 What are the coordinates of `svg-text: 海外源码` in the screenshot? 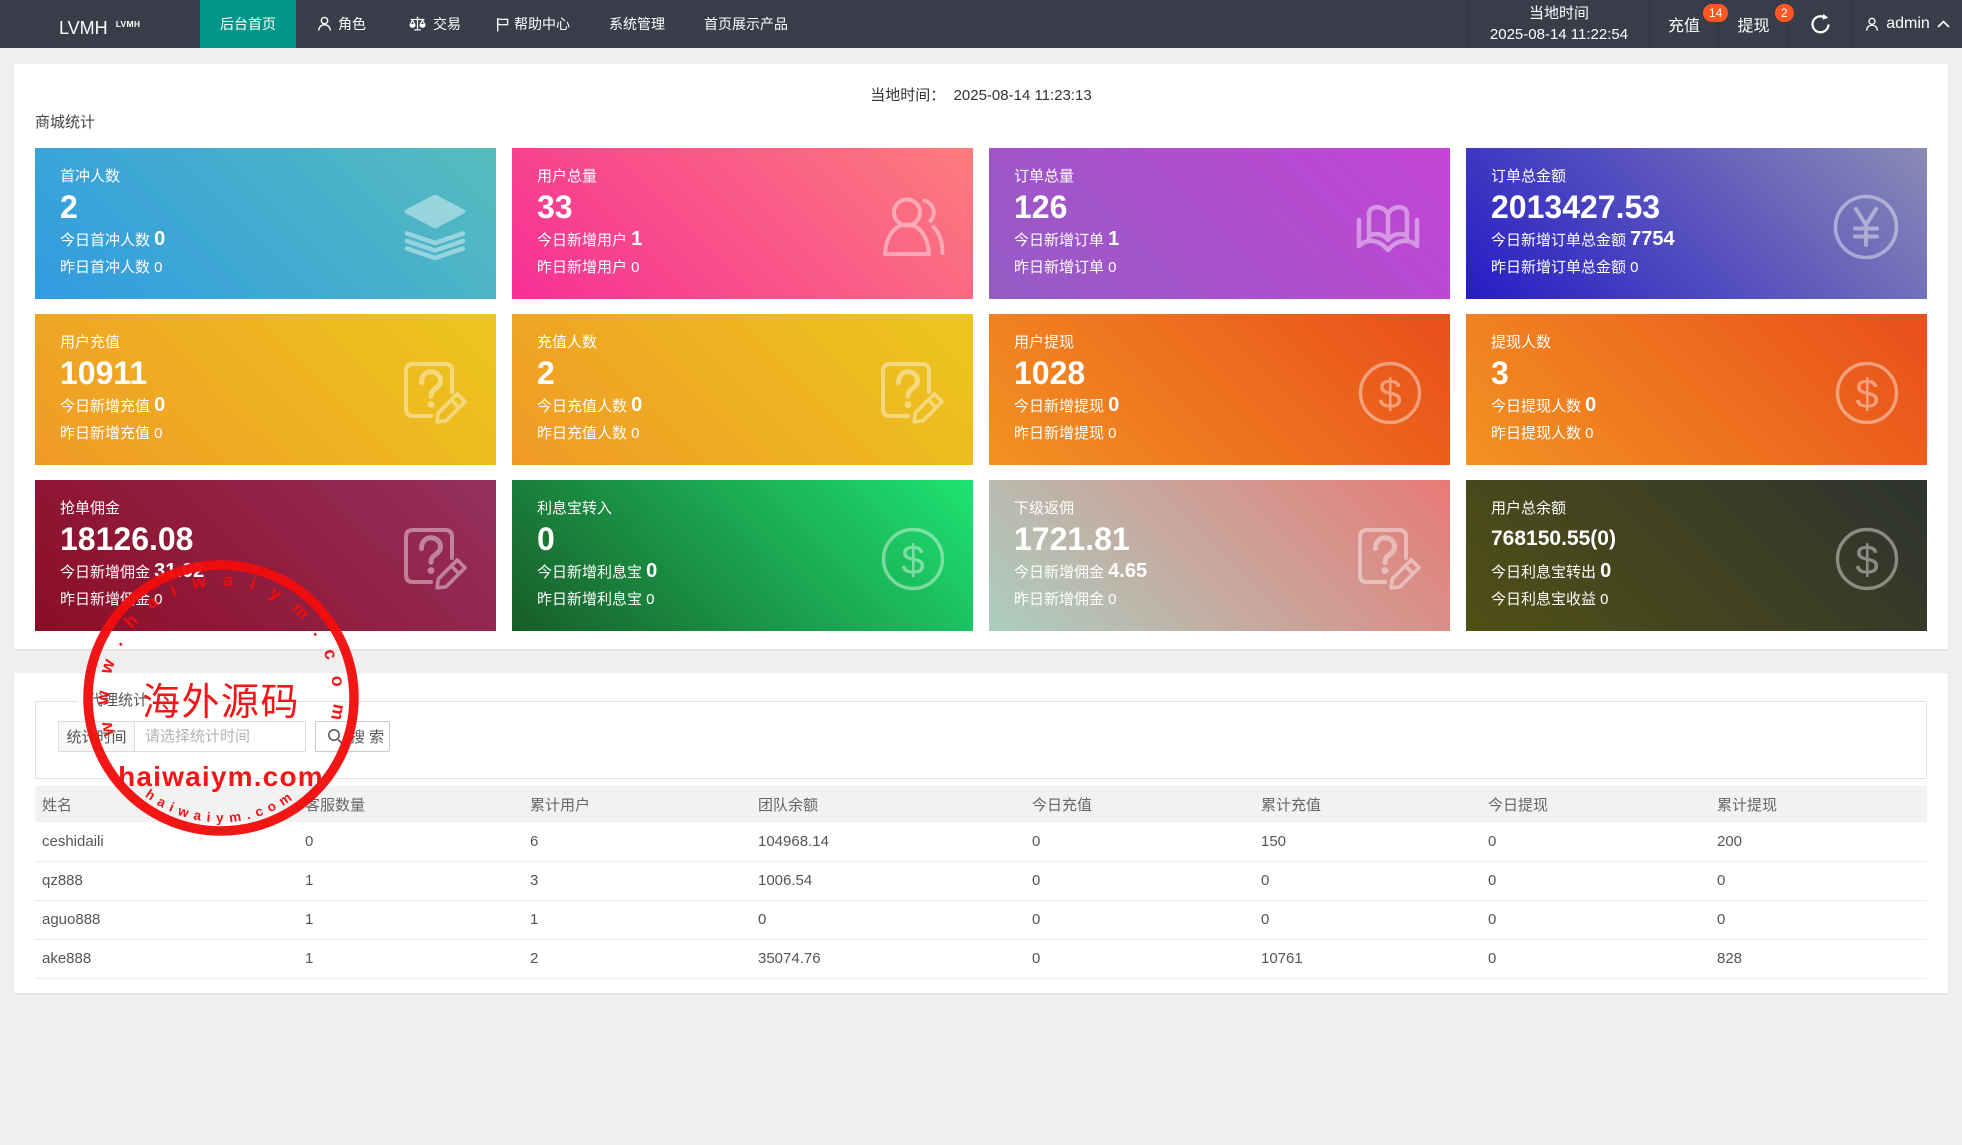 It's located at (221, 703).